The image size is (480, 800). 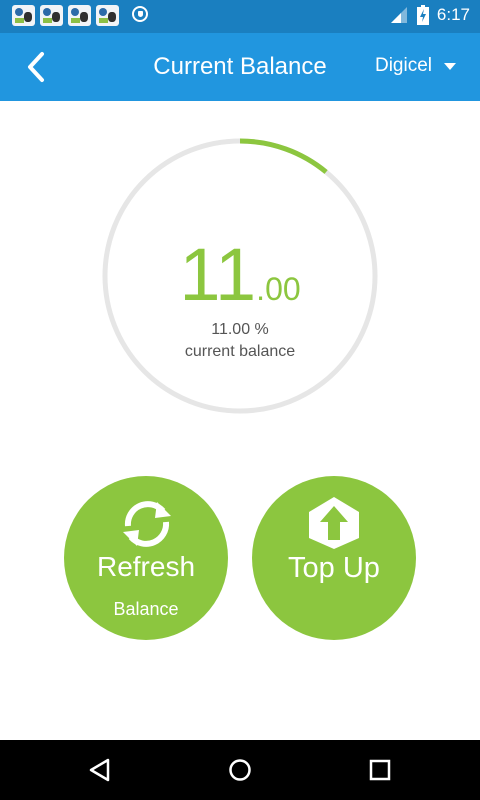 I want to click on top-up-button: Top Up, so click(x=334, y=558).